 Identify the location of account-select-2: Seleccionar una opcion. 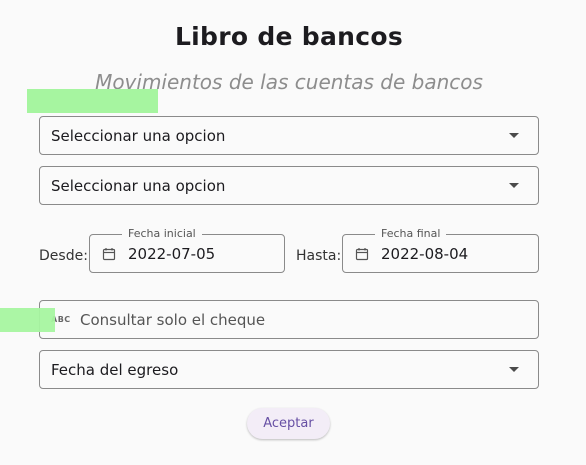
(289, 185).